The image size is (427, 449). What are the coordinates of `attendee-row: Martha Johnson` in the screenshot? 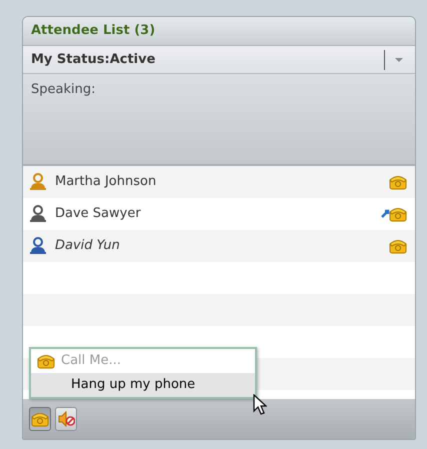 It's located at (219, 182).